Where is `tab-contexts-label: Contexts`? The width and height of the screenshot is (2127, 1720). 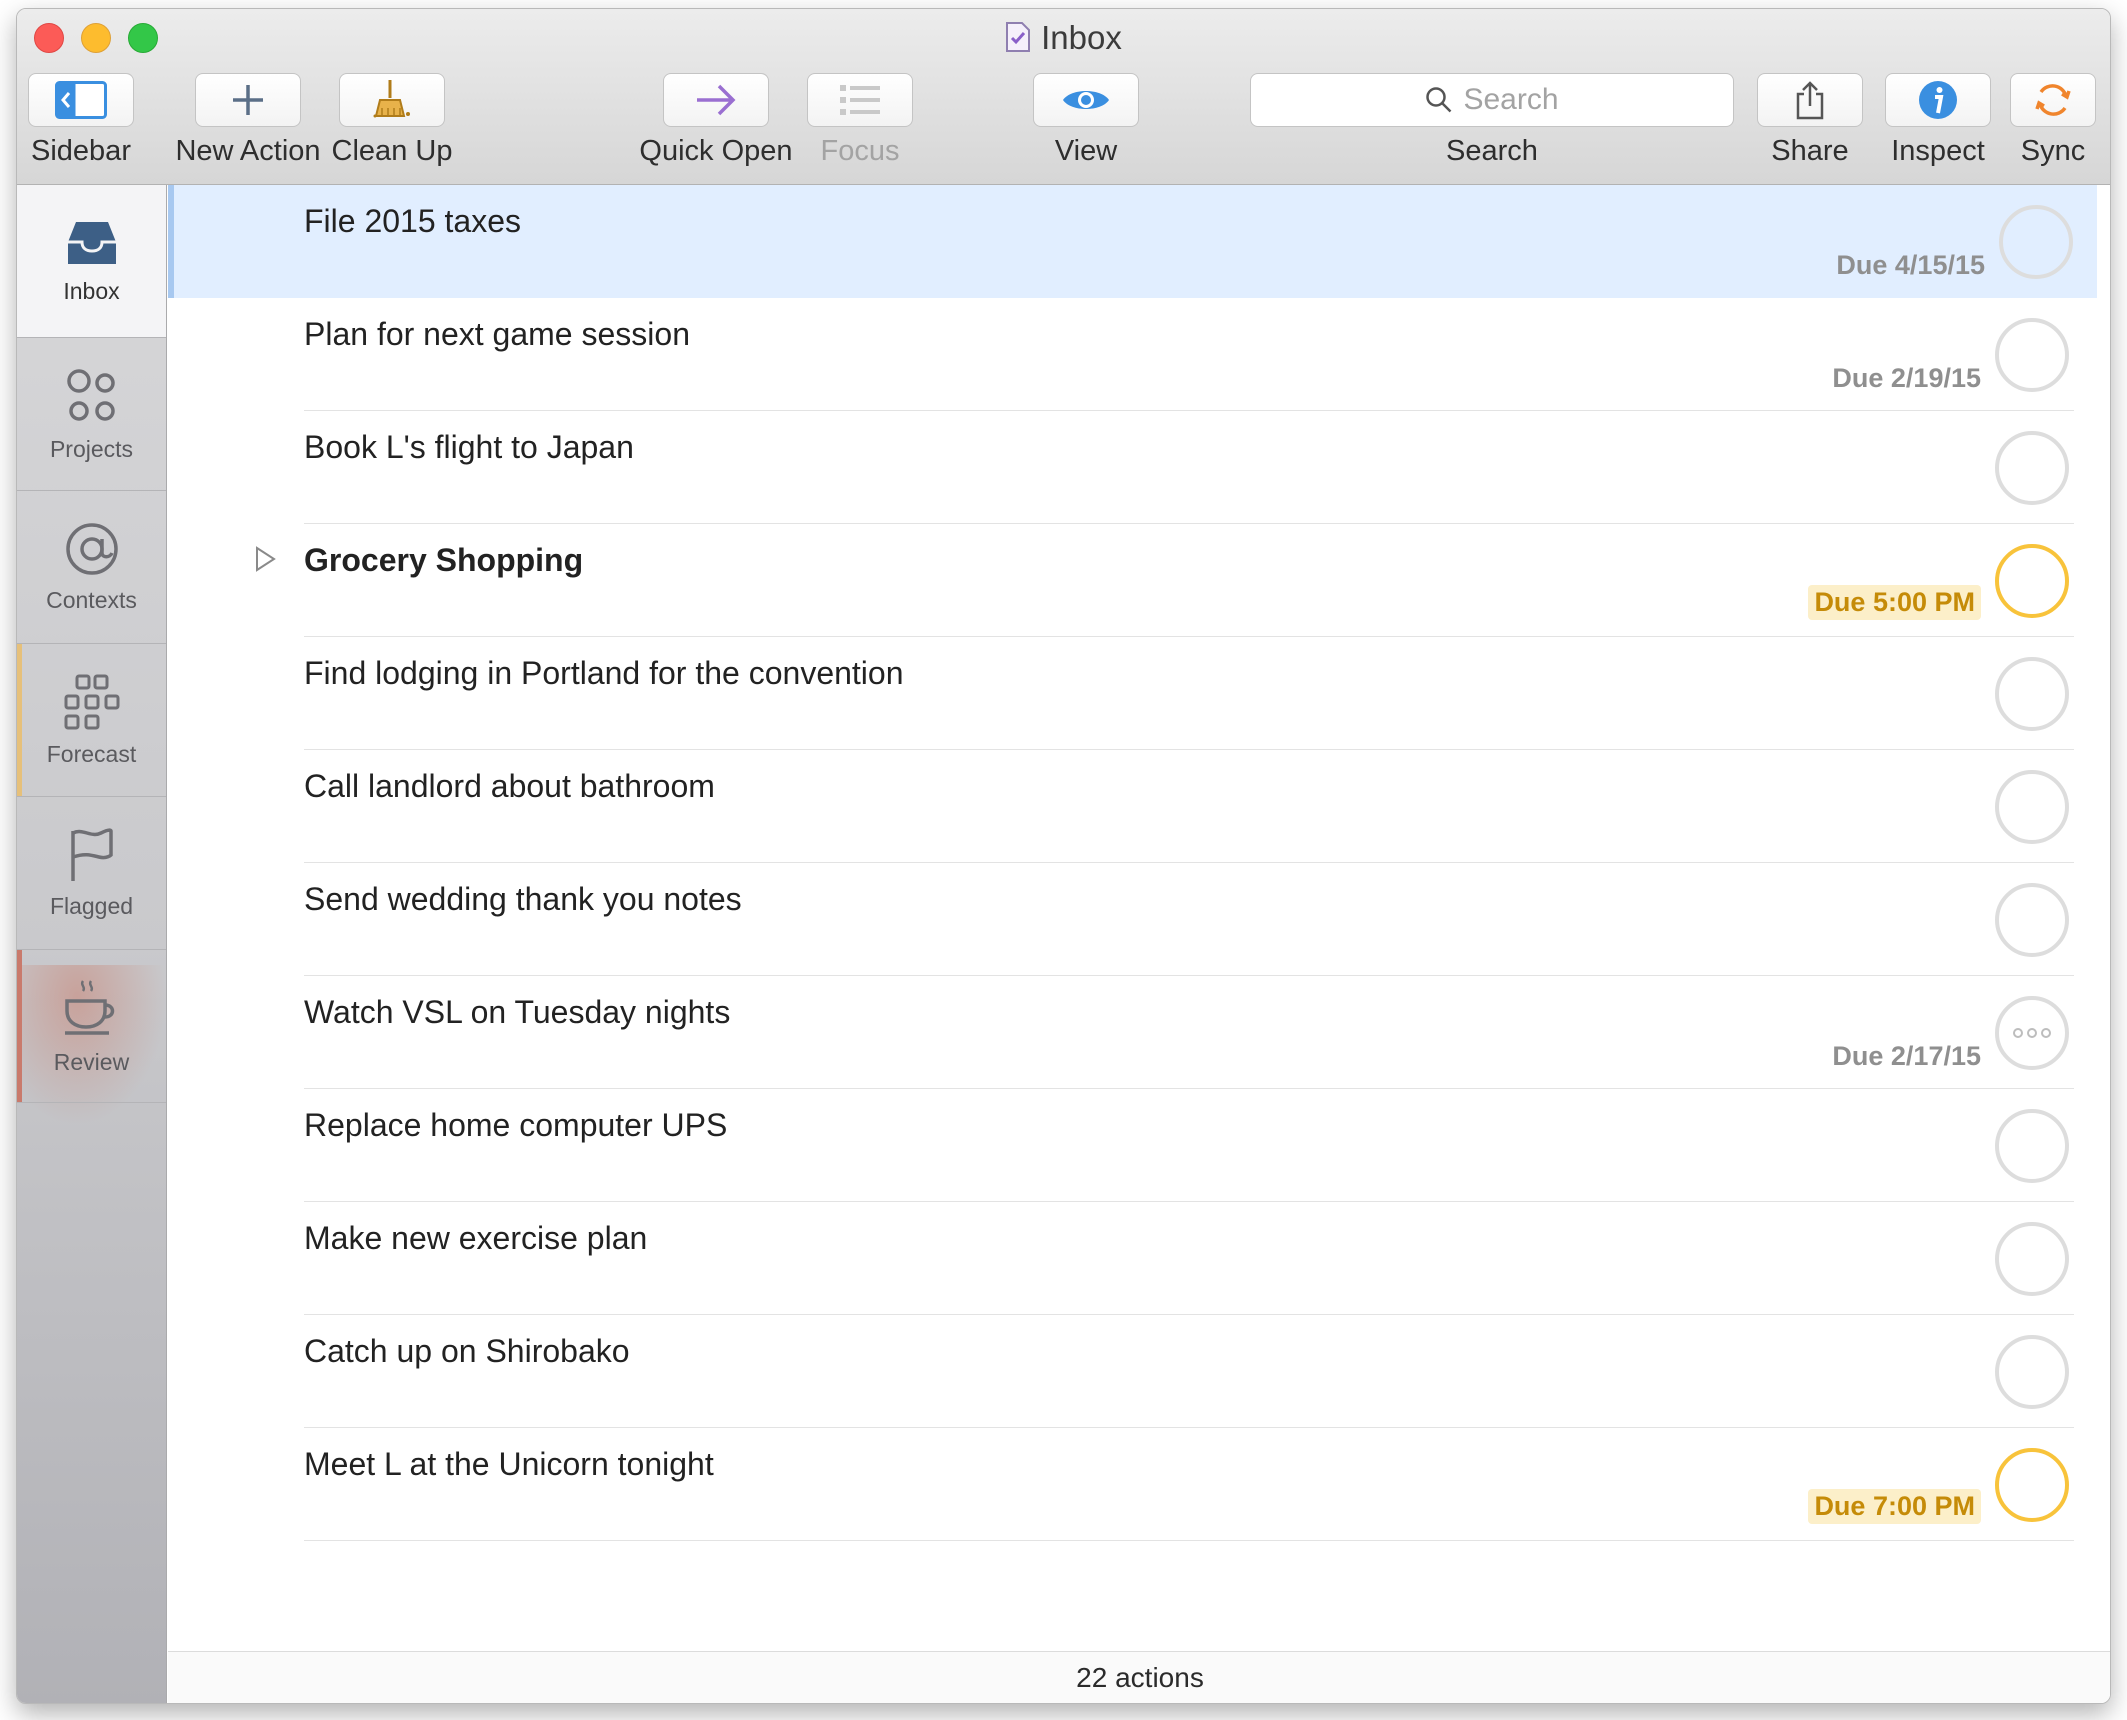
tab-contexts-label: Contexts is located at coordinates (91, 599).